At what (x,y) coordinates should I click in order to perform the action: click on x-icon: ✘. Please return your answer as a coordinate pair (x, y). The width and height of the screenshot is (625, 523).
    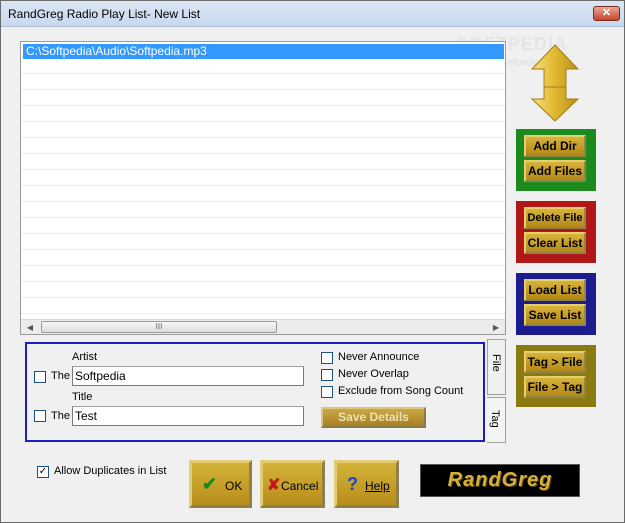
    Looking at the image, I should click on (274, 485).